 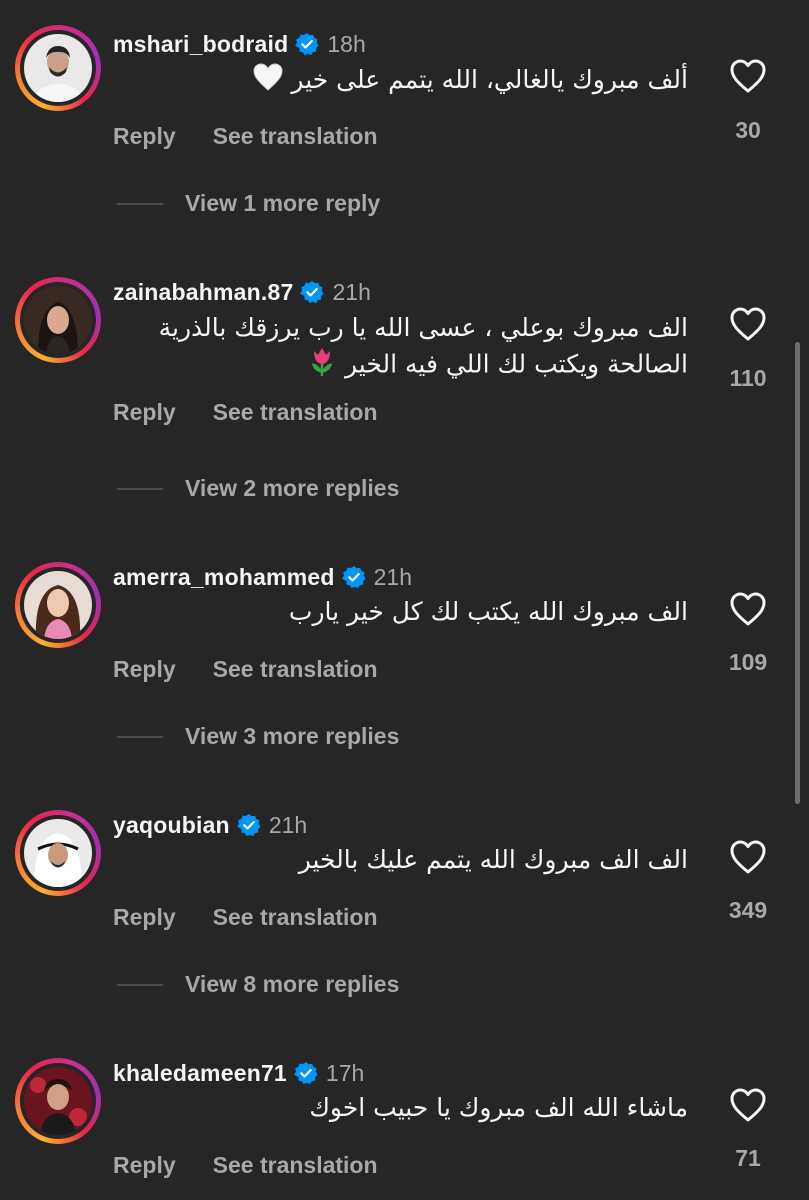 What do you see at coordinates (268, 81) in the screenshot?
I see `white-heart-icon` at bounding box center [268, 81].